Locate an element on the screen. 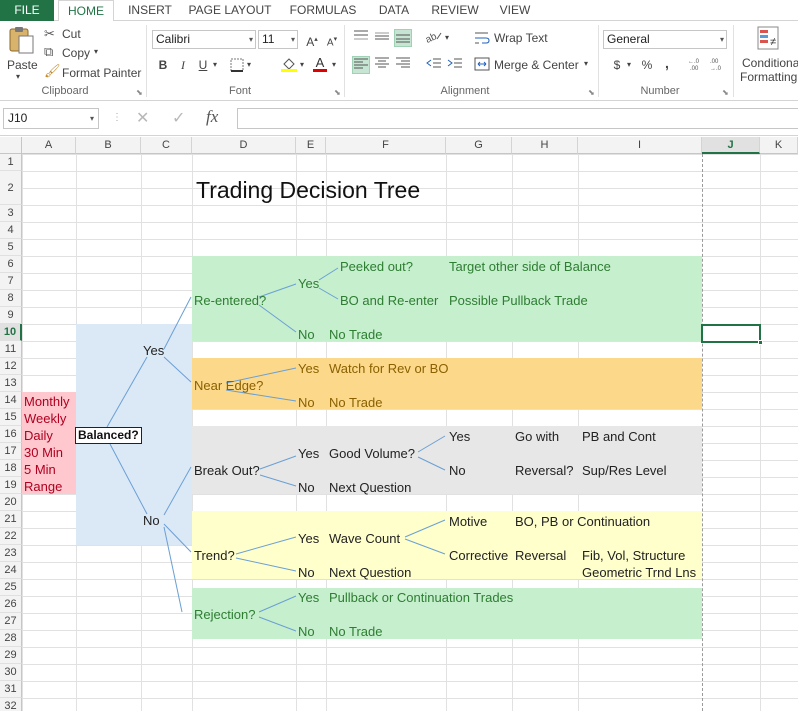  font-size-combo: 11 ▾ is located at coordinates (278, 39).